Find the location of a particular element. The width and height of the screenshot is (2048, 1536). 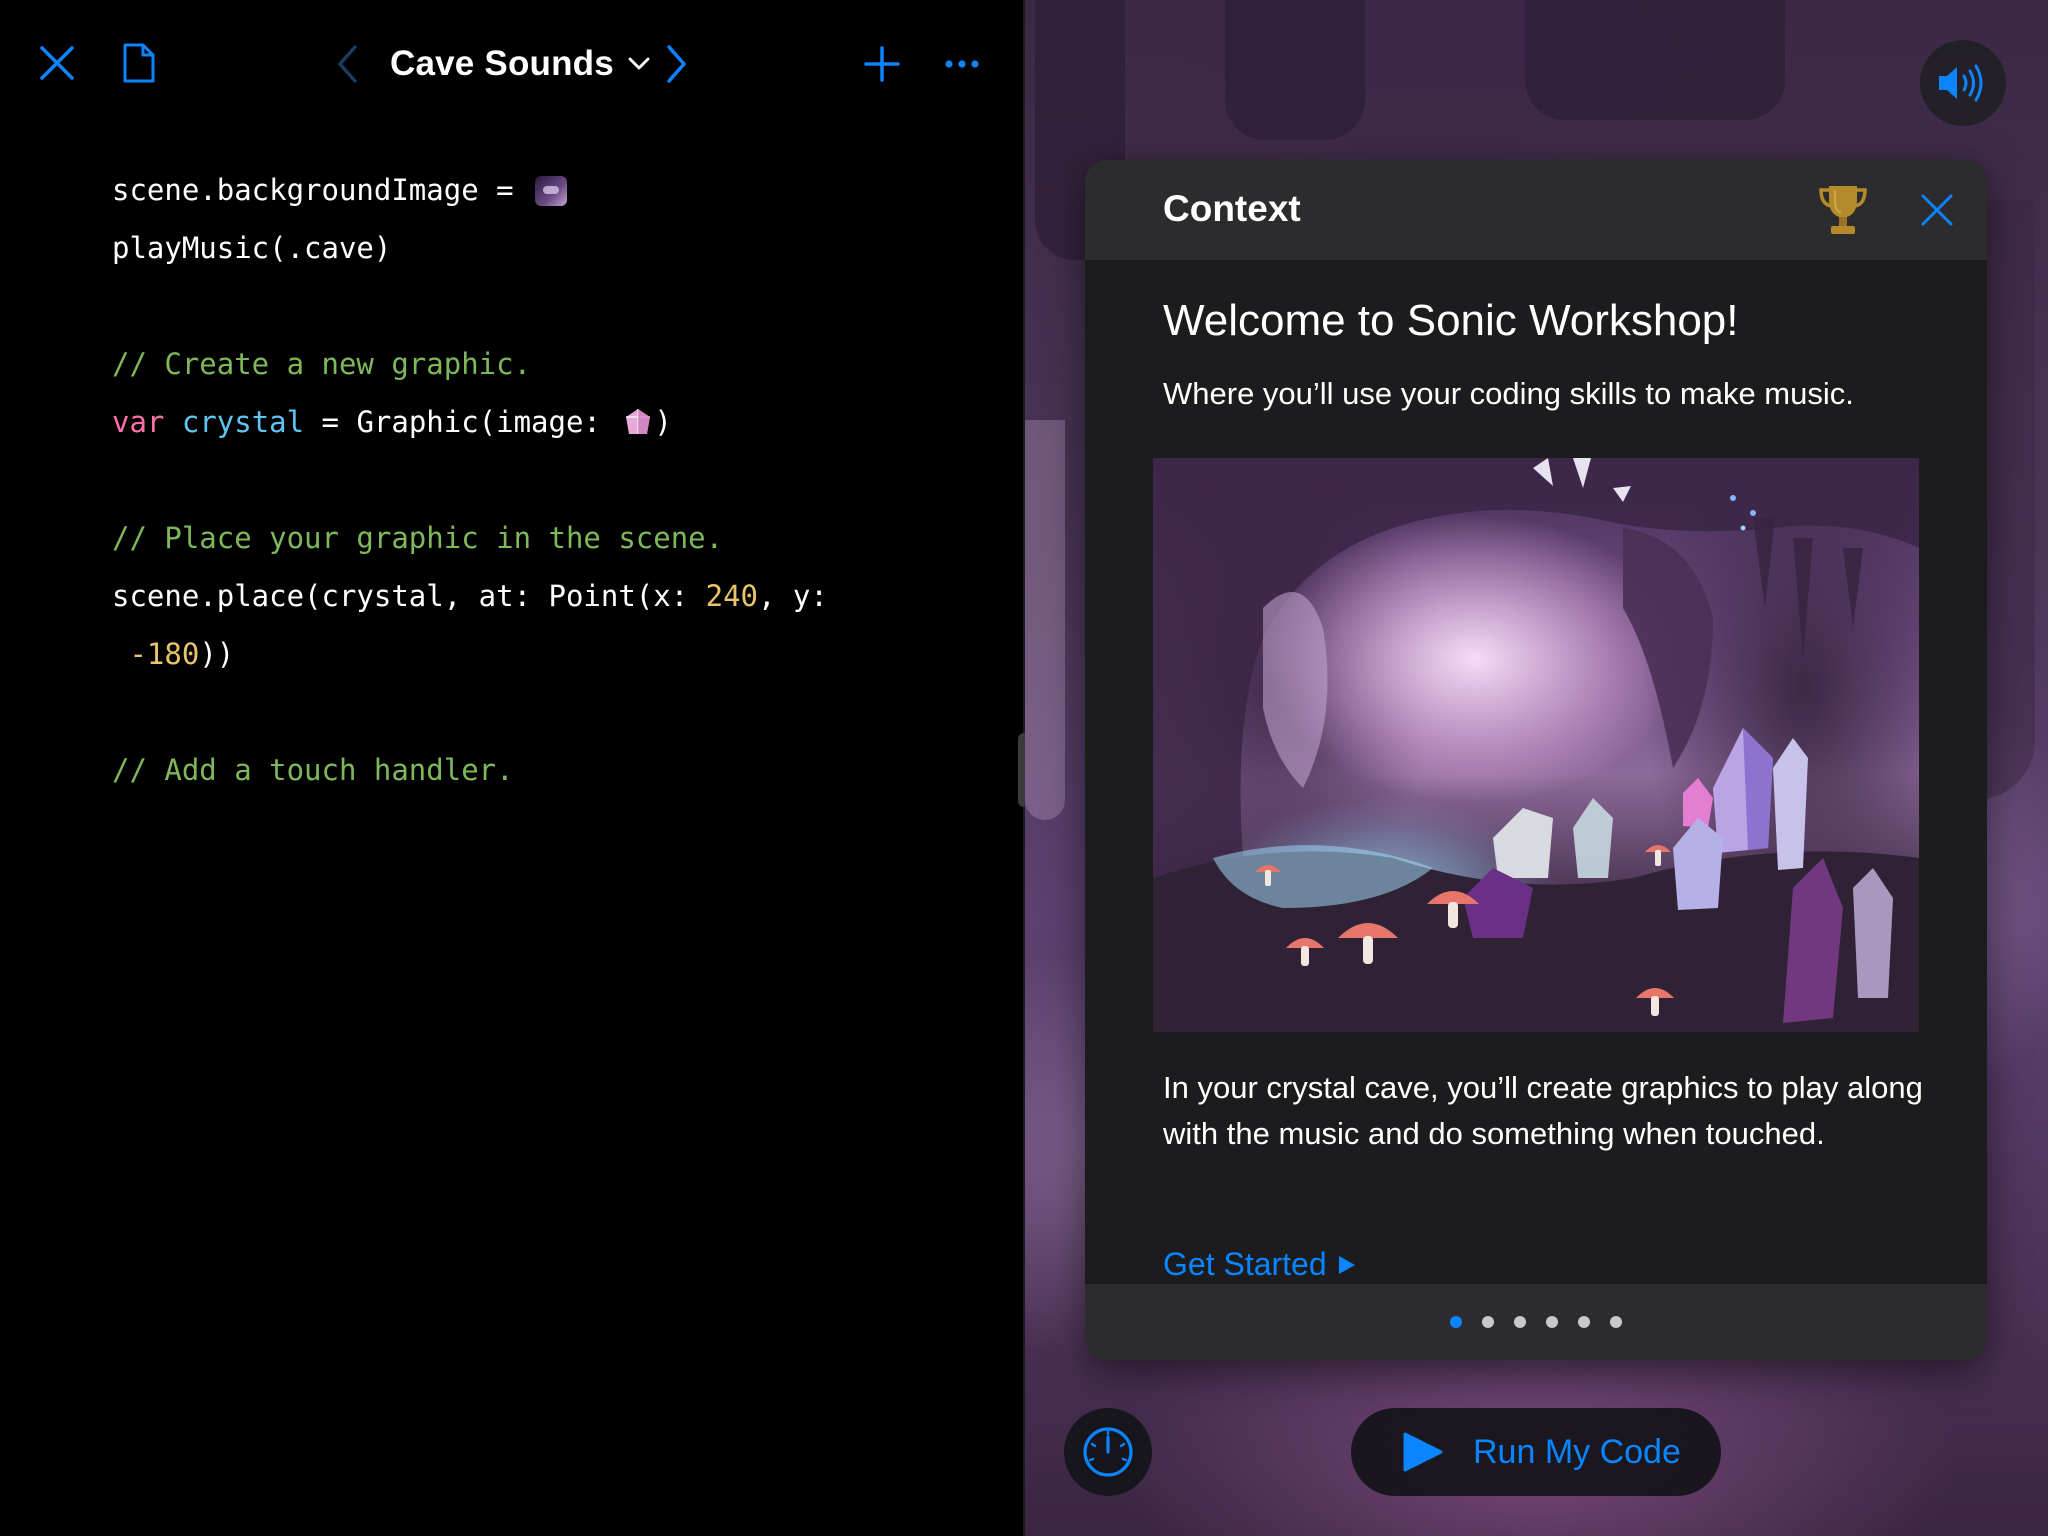

play-icon is located at coordinates (1423, 1452).